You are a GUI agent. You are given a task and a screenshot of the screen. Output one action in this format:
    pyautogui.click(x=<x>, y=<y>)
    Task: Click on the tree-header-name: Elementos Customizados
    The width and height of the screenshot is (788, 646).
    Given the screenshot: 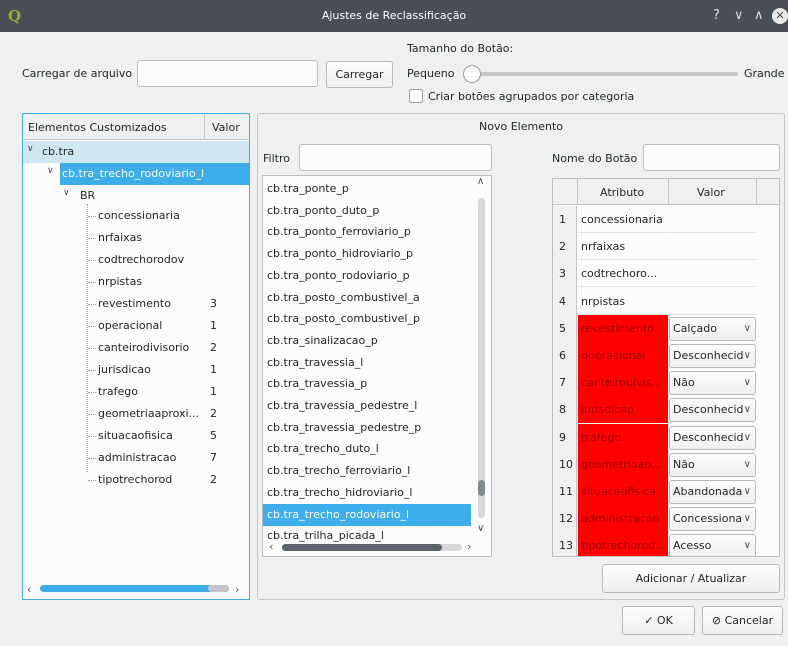 What is the action you would take?
    pyautogui.click(x=97, y=127)
    